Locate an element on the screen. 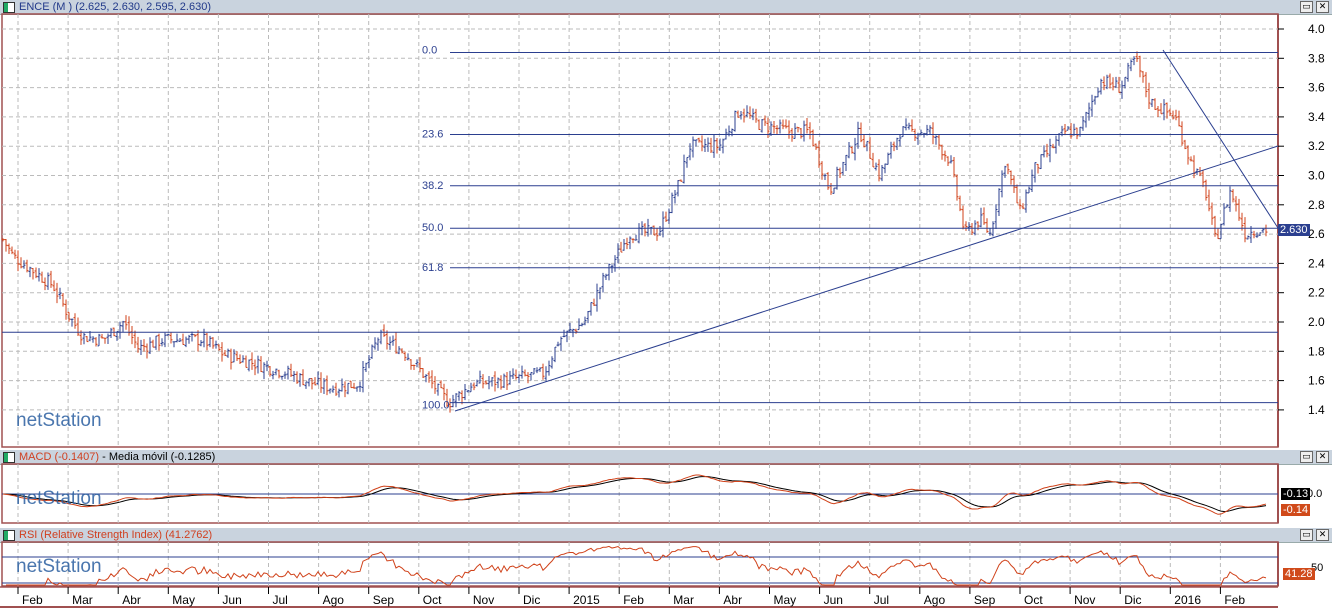 The image size is (1332, 610). rsi-value-badge: 41.28 is located at coordinates (1299, 574).